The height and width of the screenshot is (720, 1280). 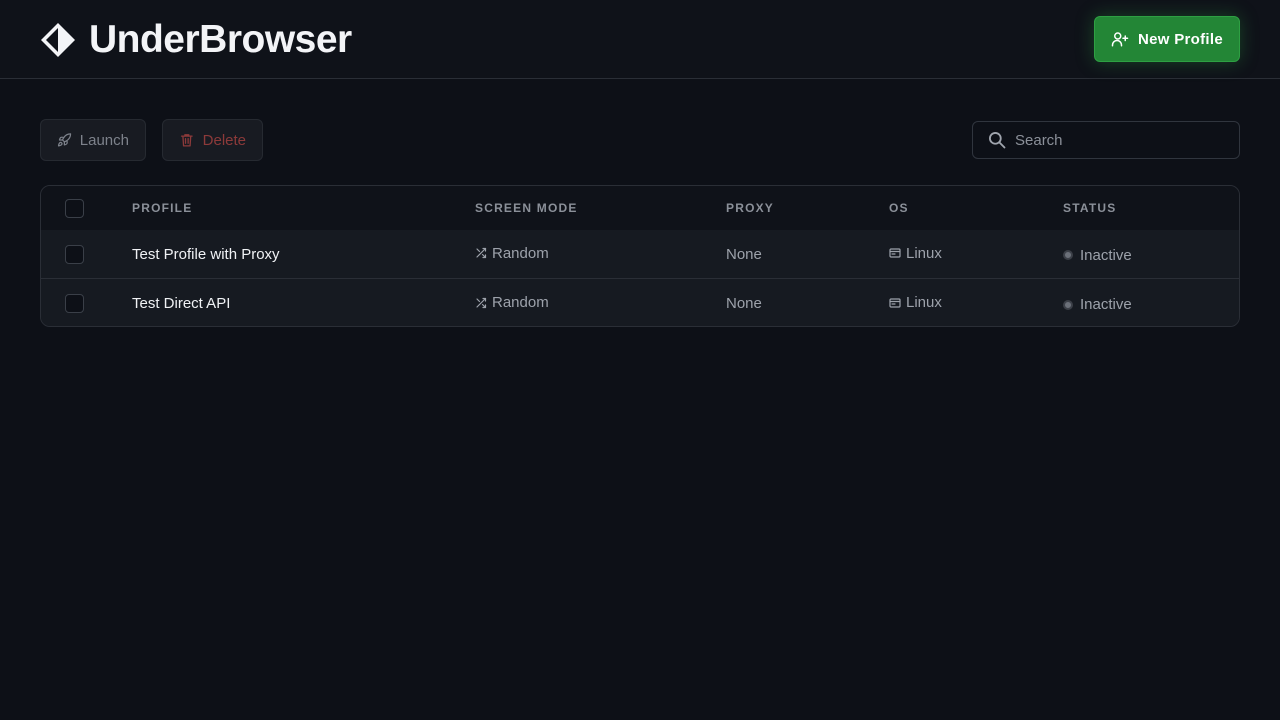 I want to click on new-profile-button: New Profile, so click(x=1167, y=39).